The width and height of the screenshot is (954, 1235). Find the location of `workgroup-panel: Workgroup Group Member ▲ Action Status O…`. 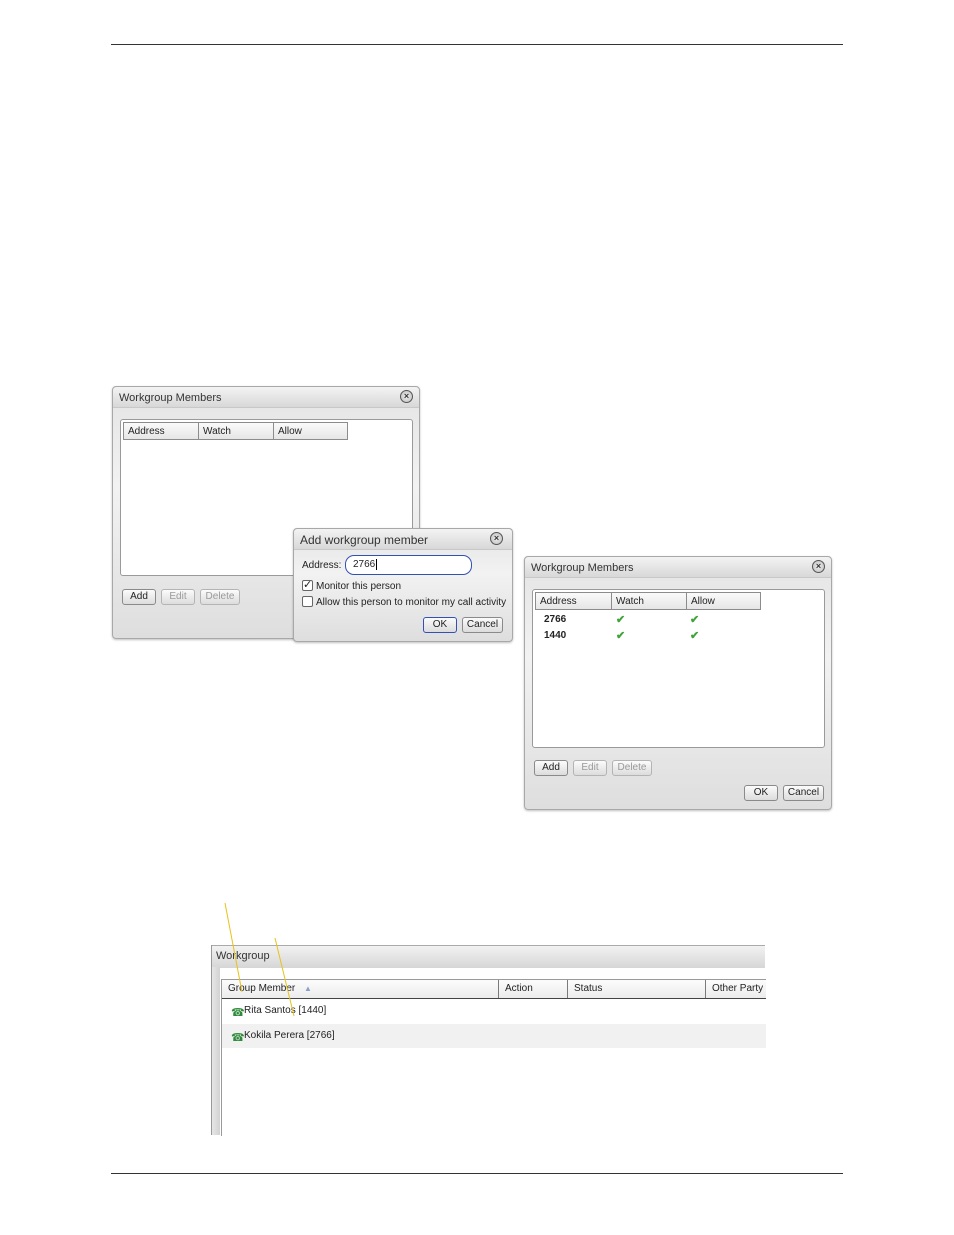

workgroup-panel: Workgroup Group Member ▲ Action Status O… is located at coordinates (488, 1040).